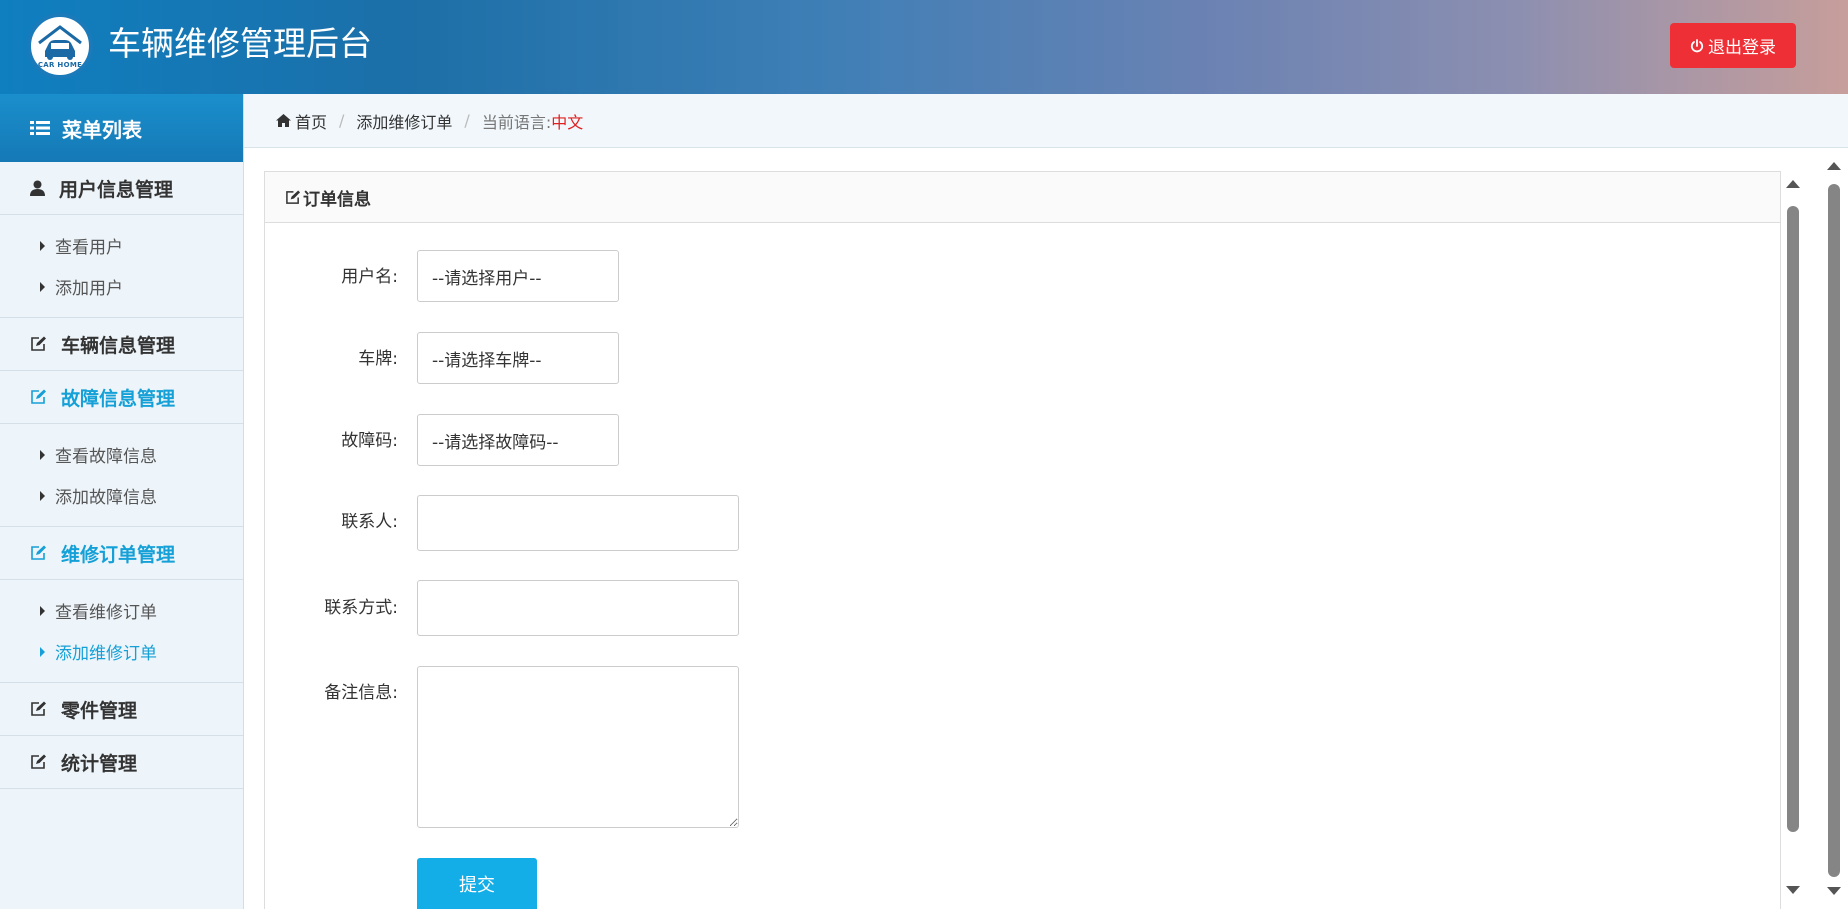 This screenshot has width=1848, height=909. What do you see at coordinates (60, 65) in the screenshot?
I see `logo-text: CAR HOME` at bounding box center [60, 65].